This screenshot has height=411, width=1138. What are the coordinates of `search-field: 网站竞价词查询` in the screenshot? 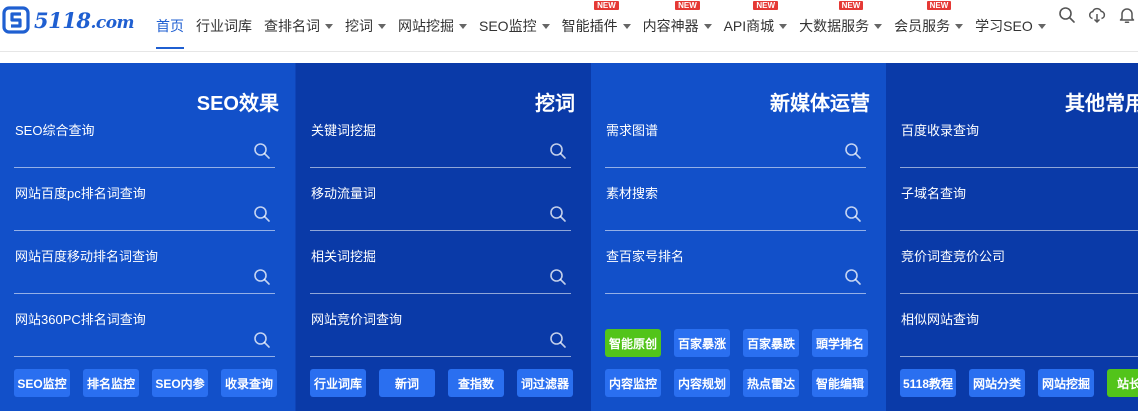 It's located at (440, 333).